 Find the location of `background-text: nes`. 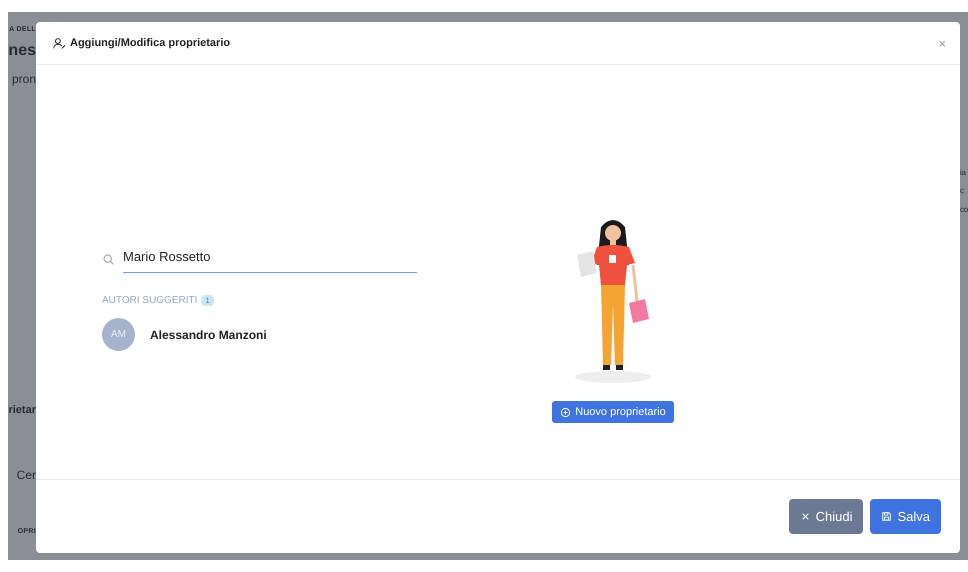

background-text: nes is located at coordinates (22, 51).